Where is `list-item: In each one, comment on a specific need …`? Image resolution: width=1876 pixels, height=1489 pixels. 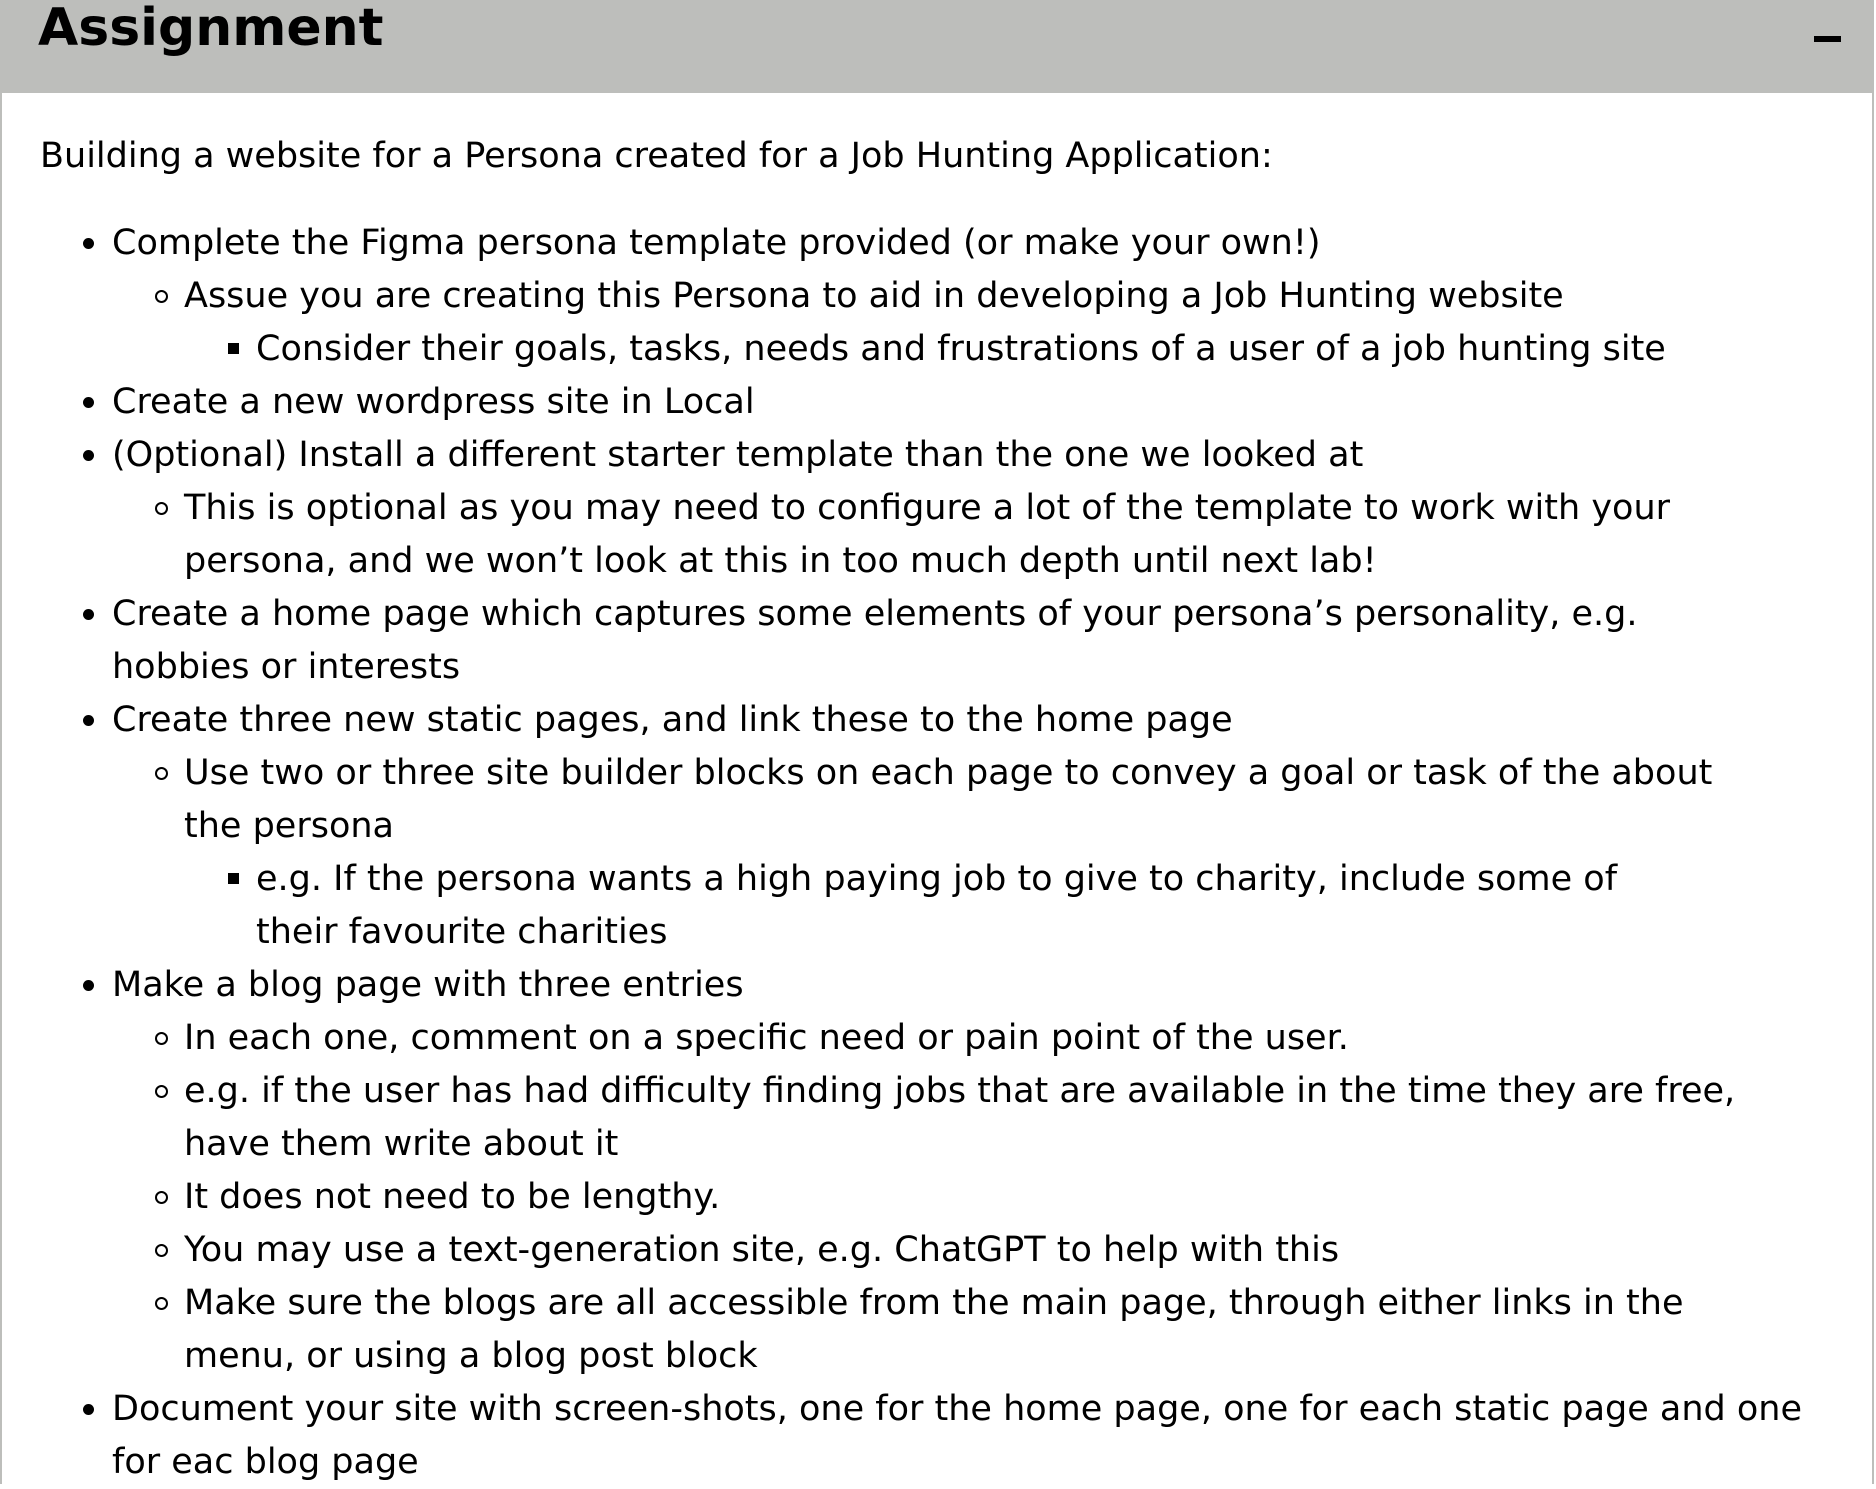 list-item: In each one, comment on a specific need … is located at coordinates (940, 1038).